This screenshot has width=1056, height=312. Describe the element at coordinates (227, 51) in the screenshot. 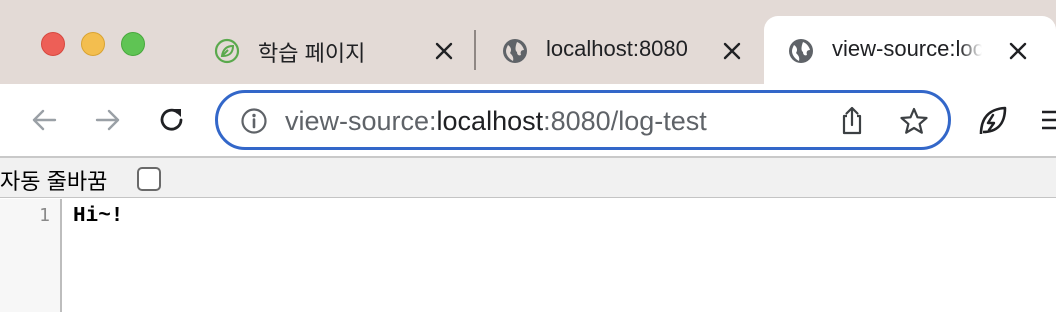

I see `leaf-icon` at that location.